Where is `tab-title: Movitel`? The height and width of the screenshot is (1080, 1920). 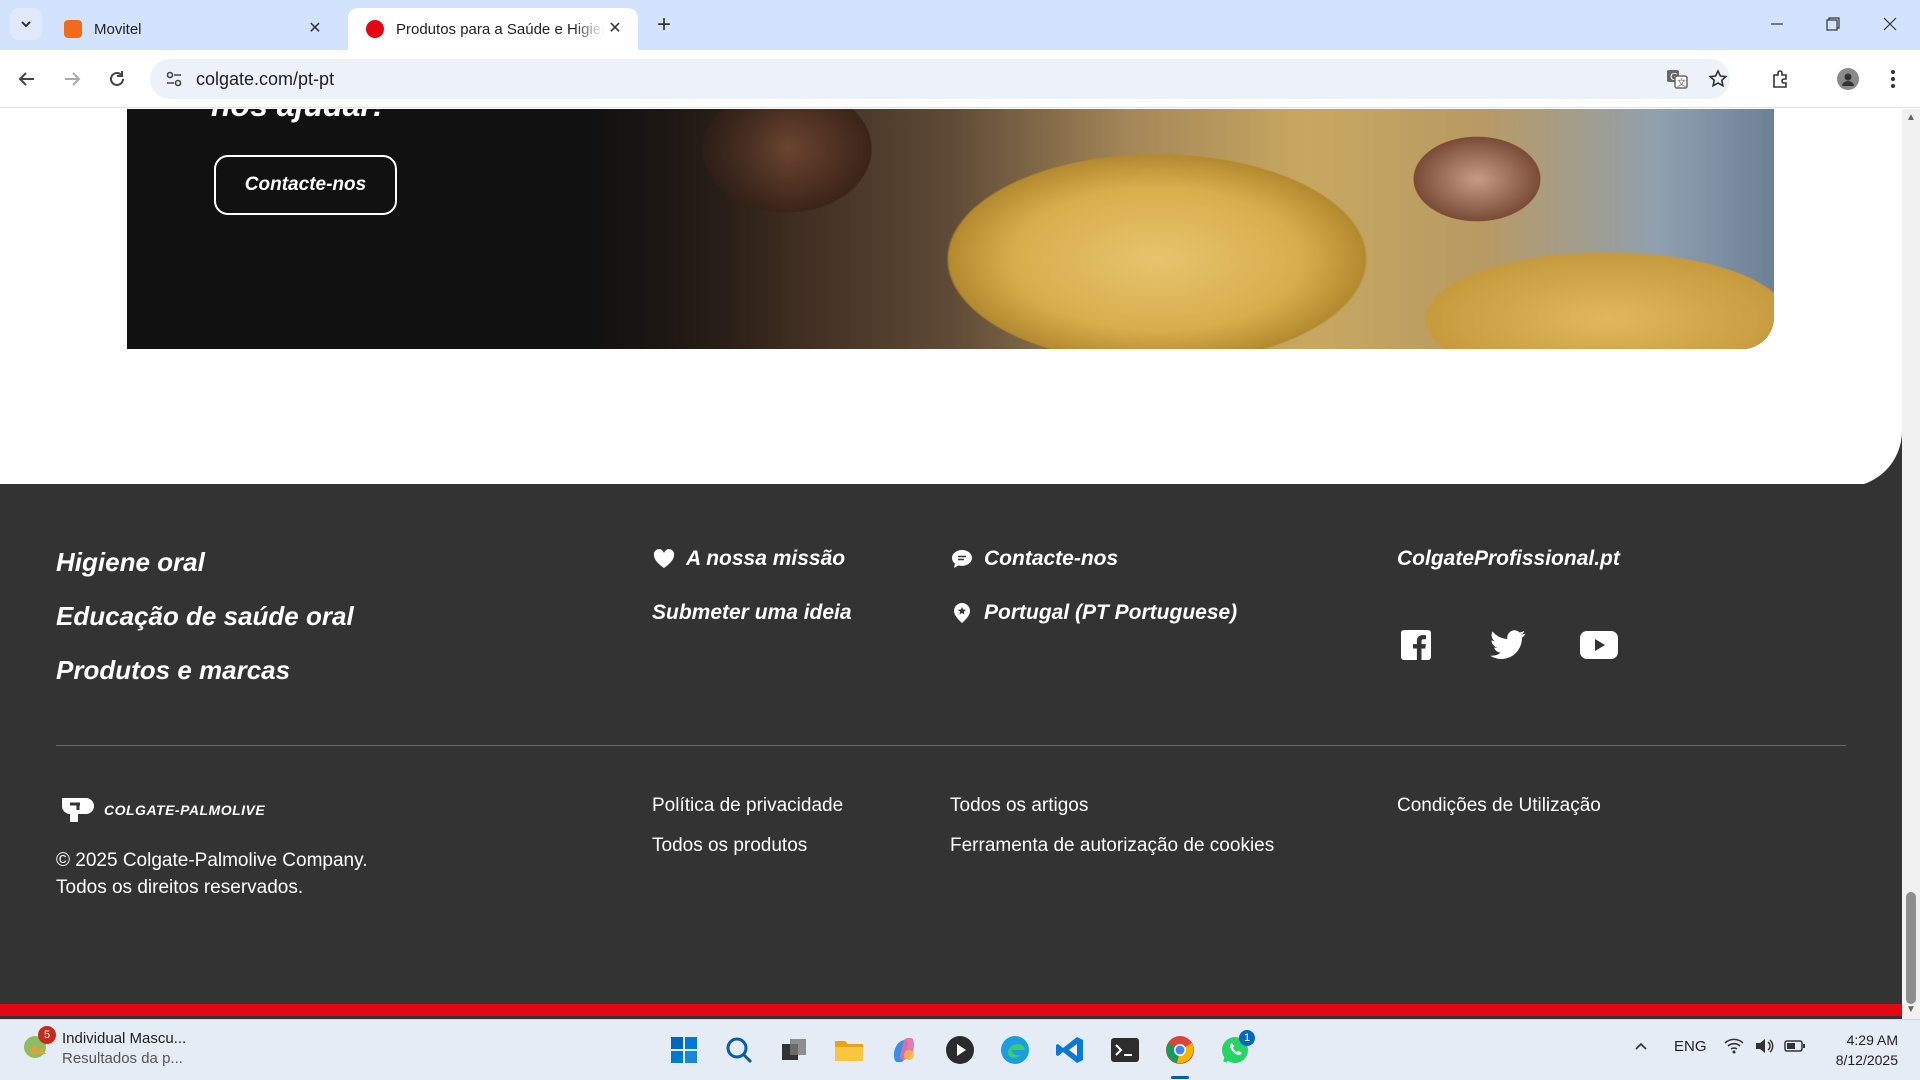 tab-title: Movitel is located at coordinates (118, 29).